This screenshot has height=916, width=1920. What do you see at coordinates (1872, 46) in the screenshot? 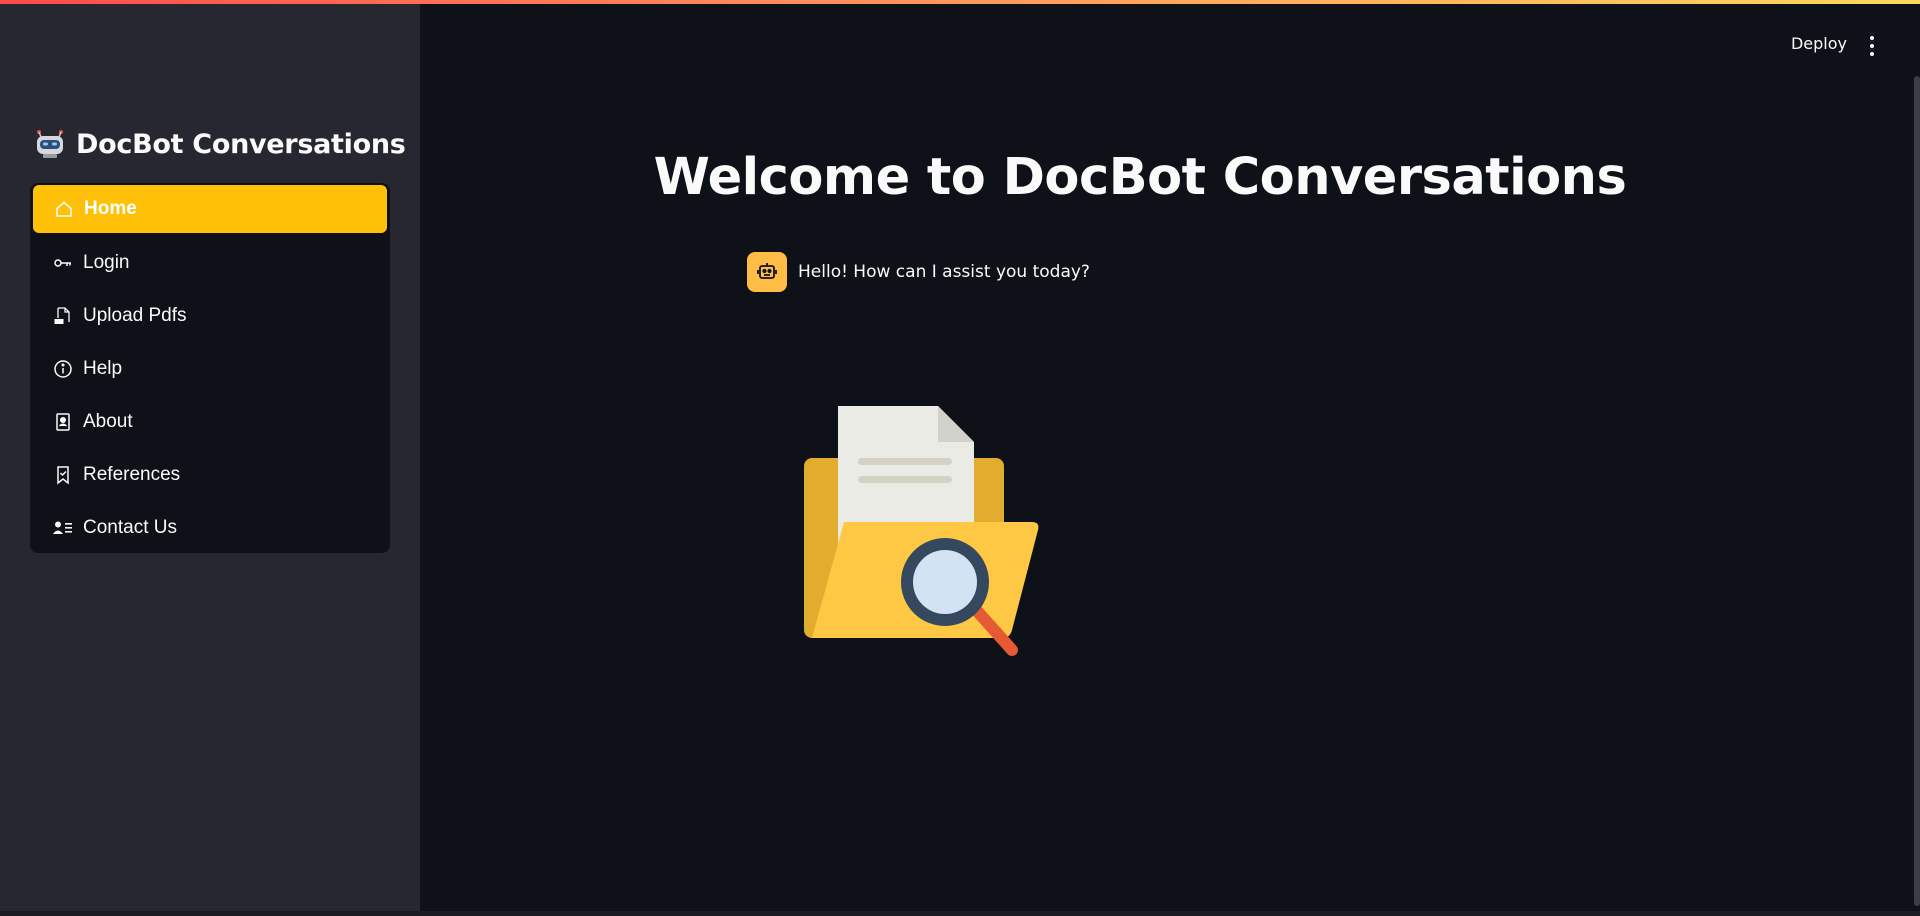
I see `main-menu-kebab-icon` at bounding box center [1872, 46].